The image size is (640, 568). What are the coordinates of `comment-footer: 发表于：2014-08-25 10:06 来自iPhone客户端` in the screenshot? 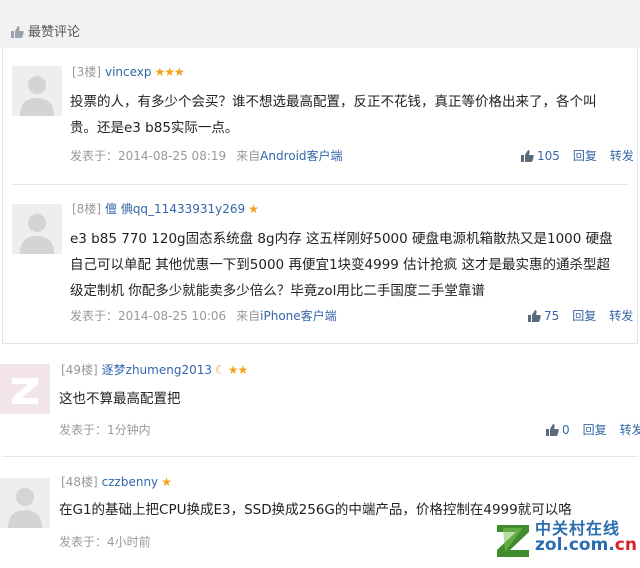 It's located at (203, 316).